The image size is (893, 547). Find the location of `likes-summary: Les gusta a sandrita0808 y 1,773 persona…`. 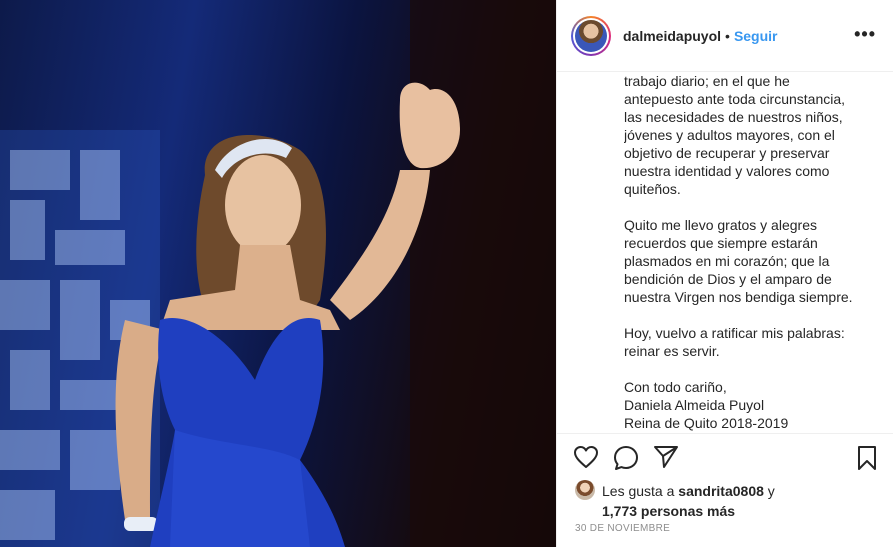

likes-summary: Les gusta a sandrita0808 y 1,773 persona… is located at coordinates (675, 500).